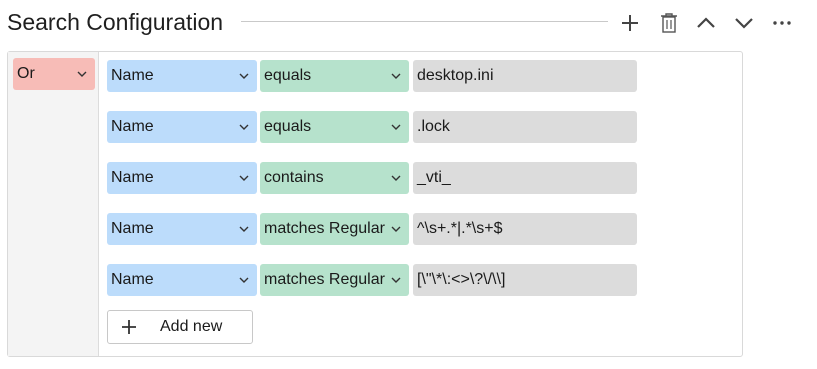  Describe the element at coordinates (525, 127) in the screenshot. I see `value-input: .lock` at that location.